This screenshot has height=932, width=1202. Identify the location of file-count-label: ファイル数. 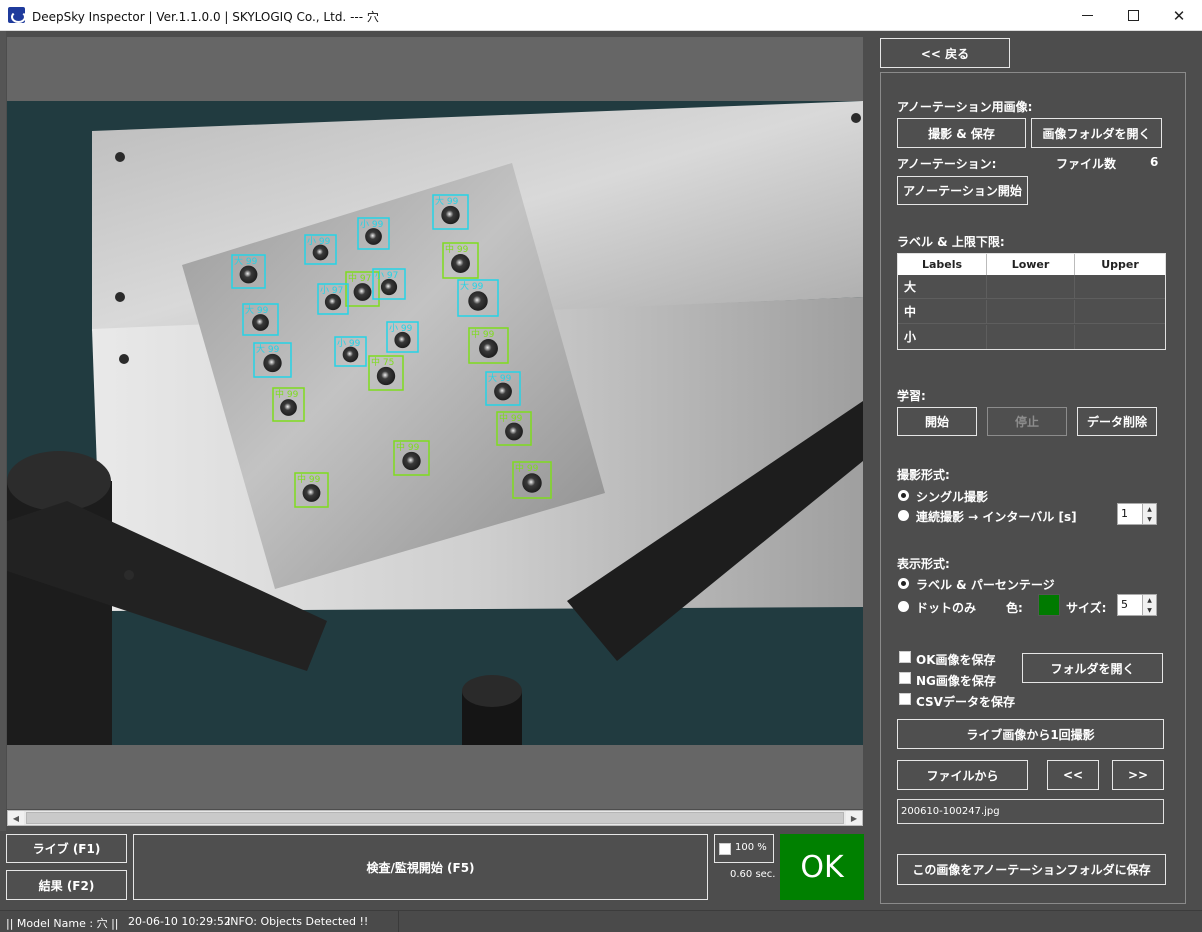
(1086, 164).